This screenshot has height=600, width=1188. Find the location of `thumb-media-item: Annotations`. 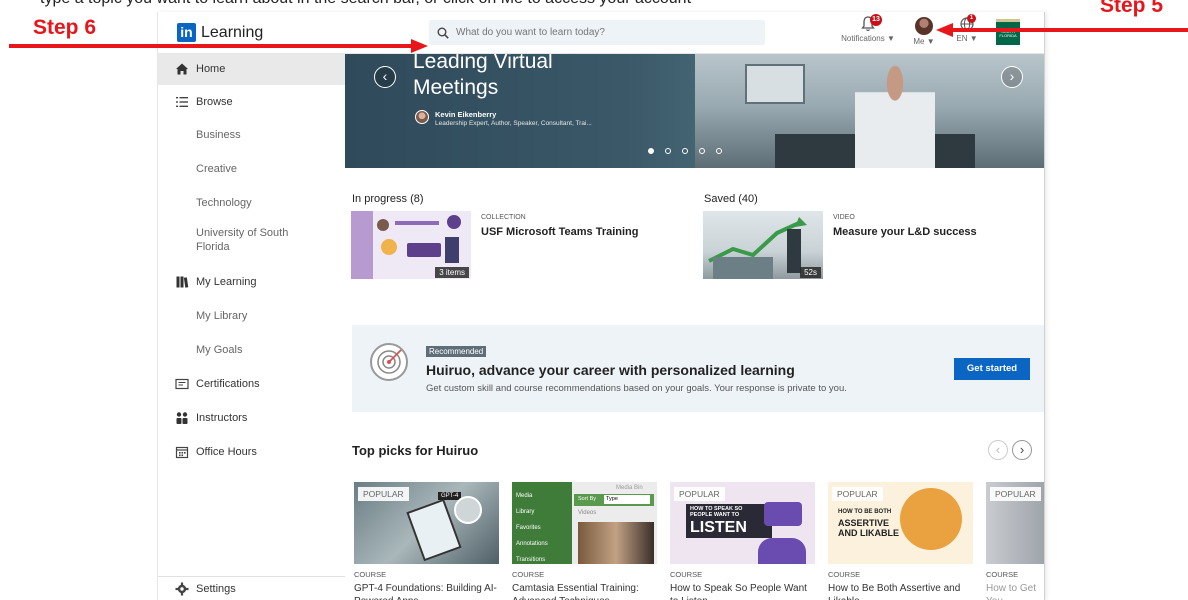

thumb-media-item: Annotations is located at coordinates (532, 544).